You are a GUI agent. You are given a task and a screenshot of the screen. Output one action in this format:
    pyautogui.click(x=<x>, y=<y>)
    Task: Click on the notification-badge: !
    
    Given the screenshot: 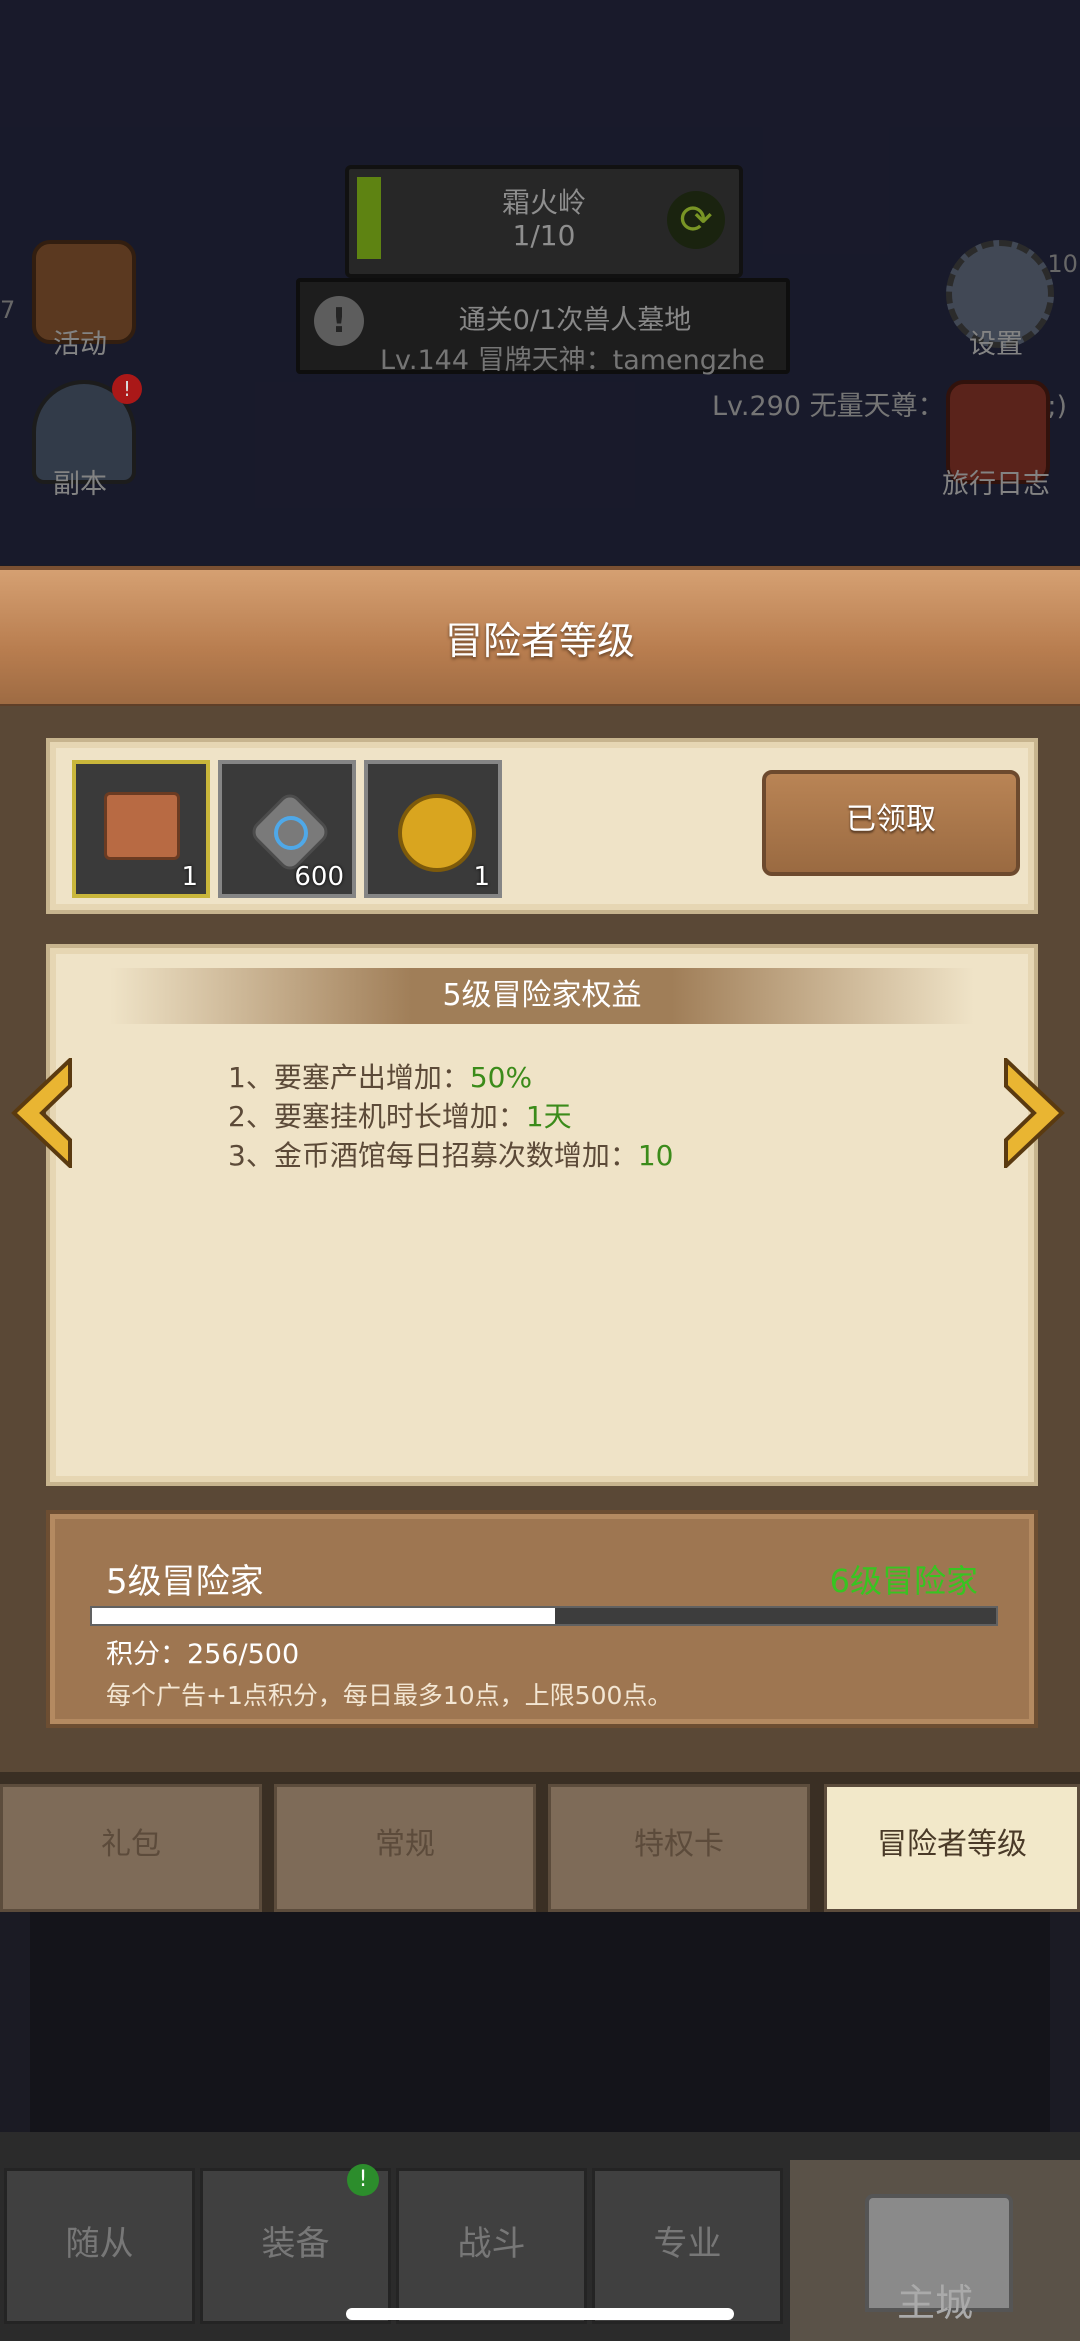 What is the action you would take?
    pyautogui.click(x=363, y=2180)
    